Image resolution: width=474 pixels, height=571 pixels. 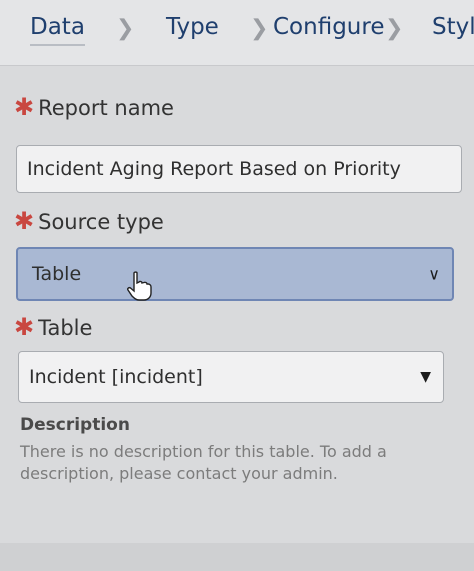 I want to click on report-name-value: Incident Aging Report Based on Priority, so click(x=214, y=169).